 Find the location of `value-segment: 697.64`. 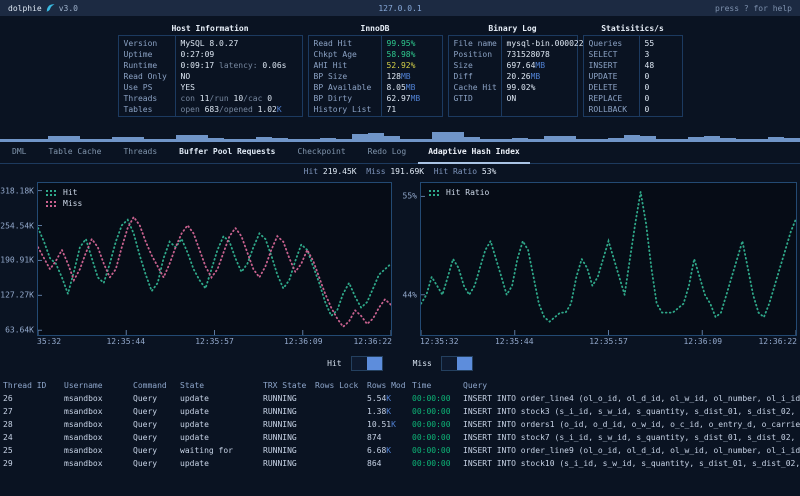

value-segment: 697.64 is located at coordinates (521, 65).